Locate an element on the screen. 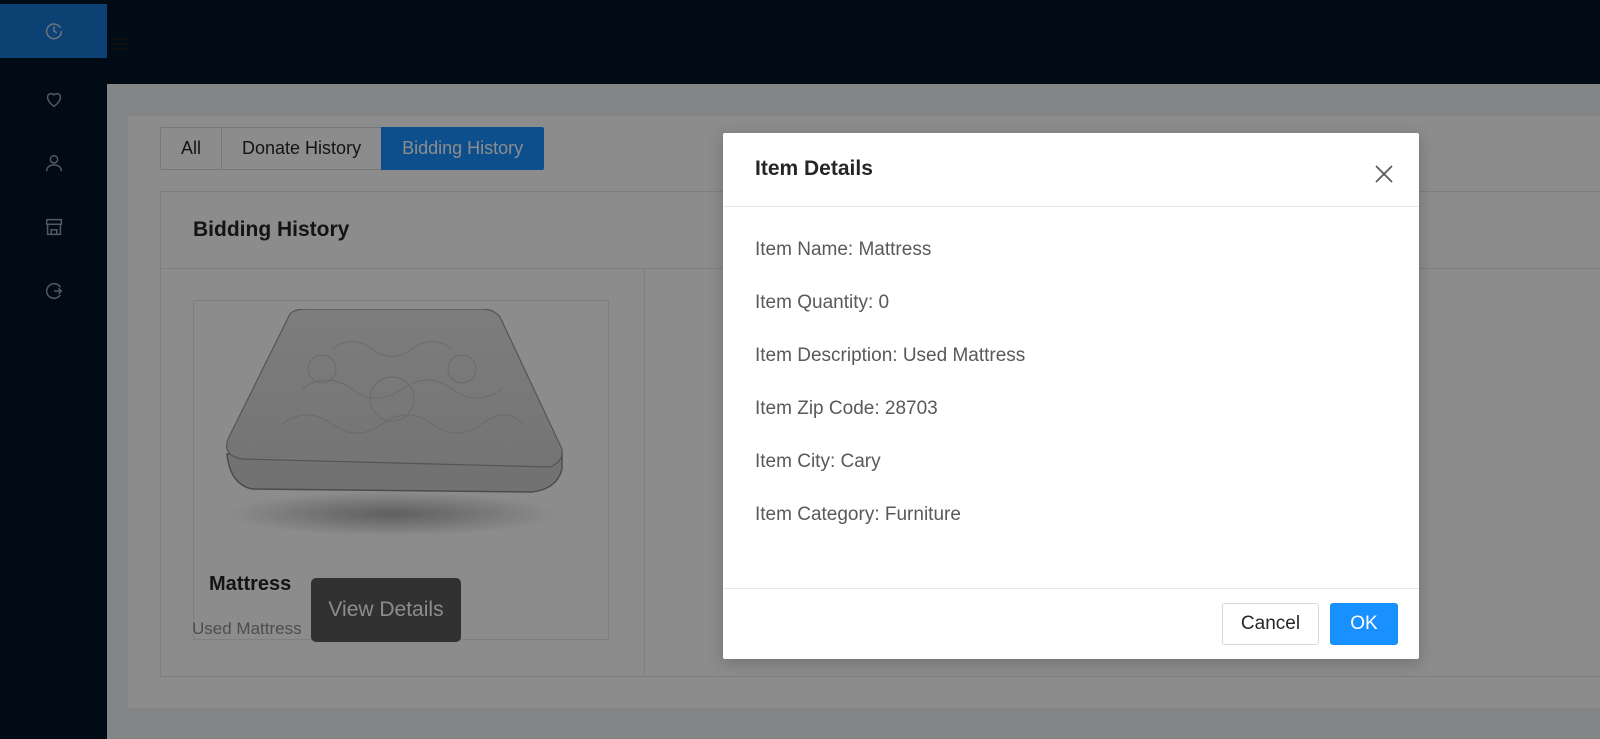 Image resolution: width=1600 pixels, height=739 pixels. close-icon is located at coordinates (1384, 174).